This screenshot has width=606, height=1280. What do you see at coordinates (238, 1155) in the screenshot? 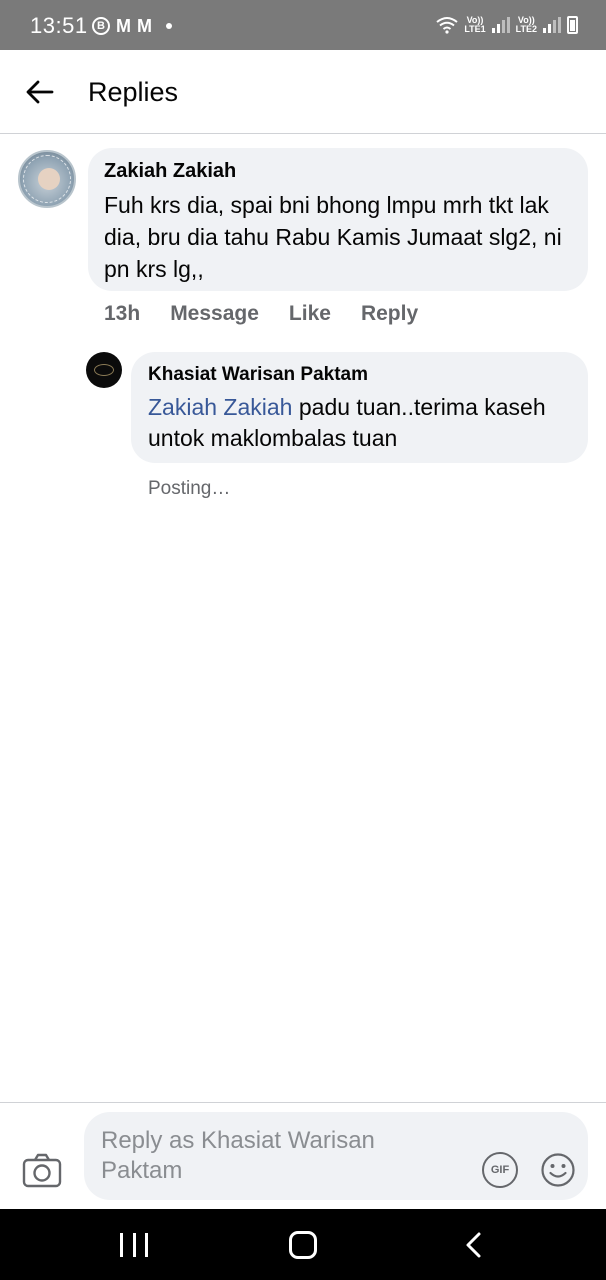
I see `reply-placeholder: Reply as Khasiat Warisan Paktam` at bounding box center [238, 1155].